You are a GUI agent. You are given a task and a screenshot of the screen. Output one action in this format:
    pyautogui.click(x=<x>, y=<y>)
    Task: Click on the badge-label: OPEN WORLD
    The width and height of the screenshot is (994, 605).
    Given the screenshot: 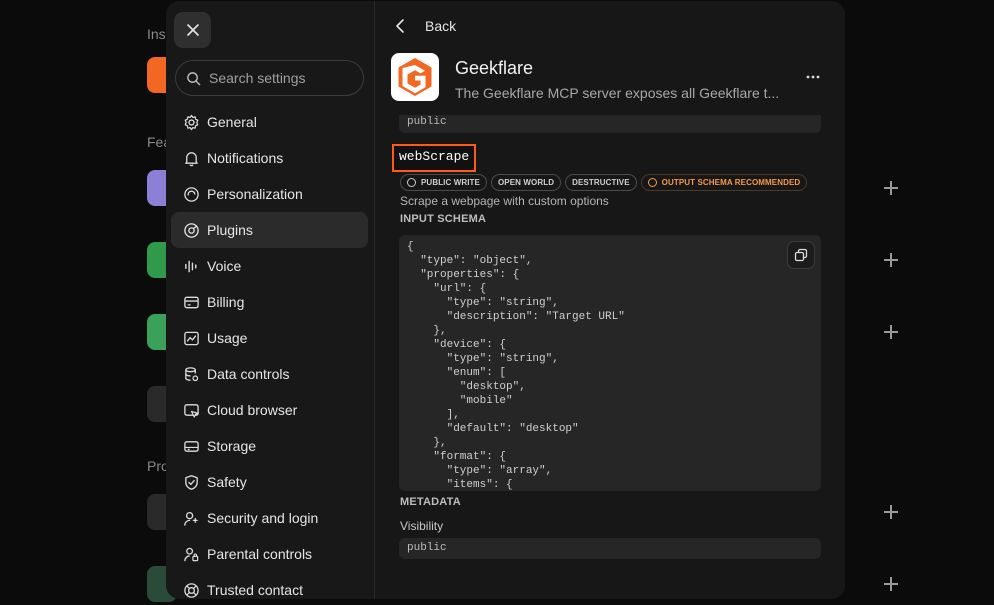 What is the action you would take?
    pyautogui.click(x=526, y=182)
    